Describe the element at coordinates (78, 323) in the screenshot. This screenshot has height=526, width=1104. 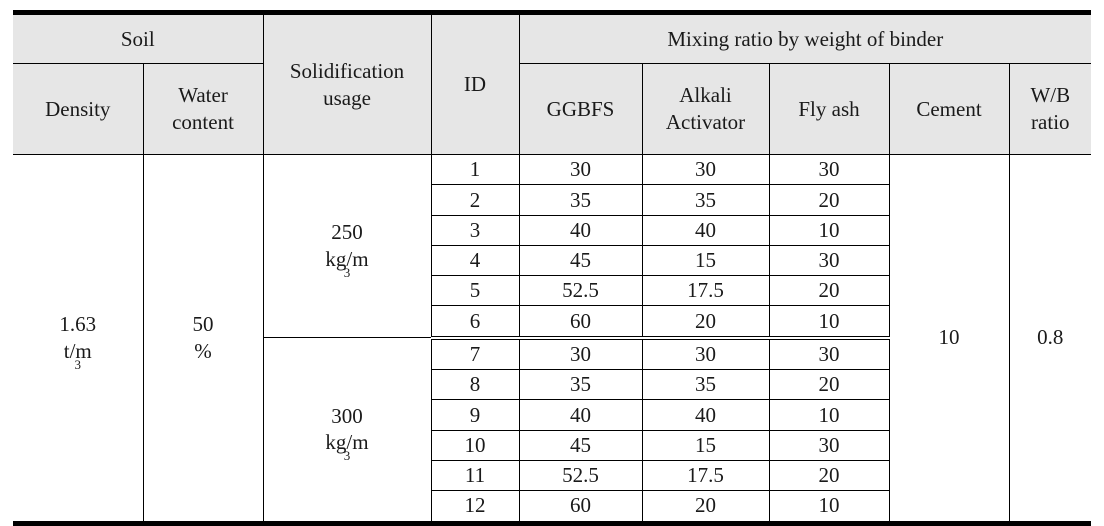
I see `density-value: 1.63` at that location.